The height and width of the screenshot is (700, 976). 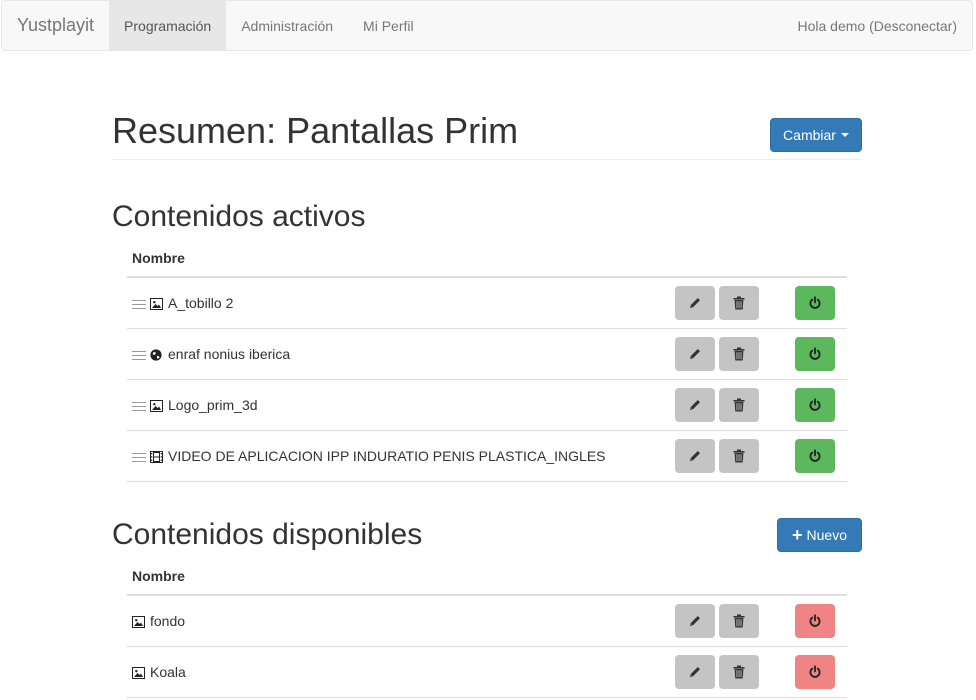 I want to click on table-row: Koala, so click(x=487, y=672).